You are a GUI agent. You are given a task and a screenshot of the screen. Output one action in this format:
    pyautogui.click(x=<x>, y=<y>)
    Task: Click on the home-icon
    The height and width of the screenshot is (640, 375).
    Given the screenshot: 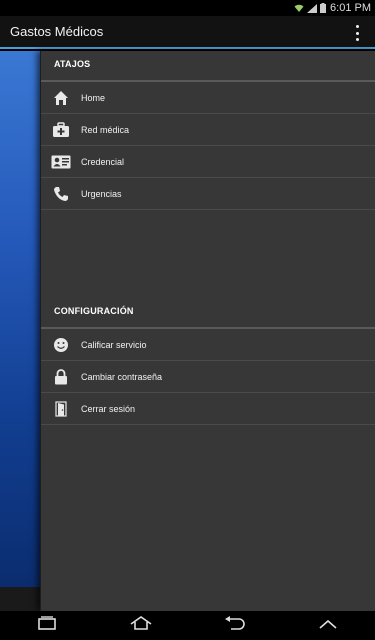 What is the action you would take?
    pyautogui.click(x=61, y=98)
    